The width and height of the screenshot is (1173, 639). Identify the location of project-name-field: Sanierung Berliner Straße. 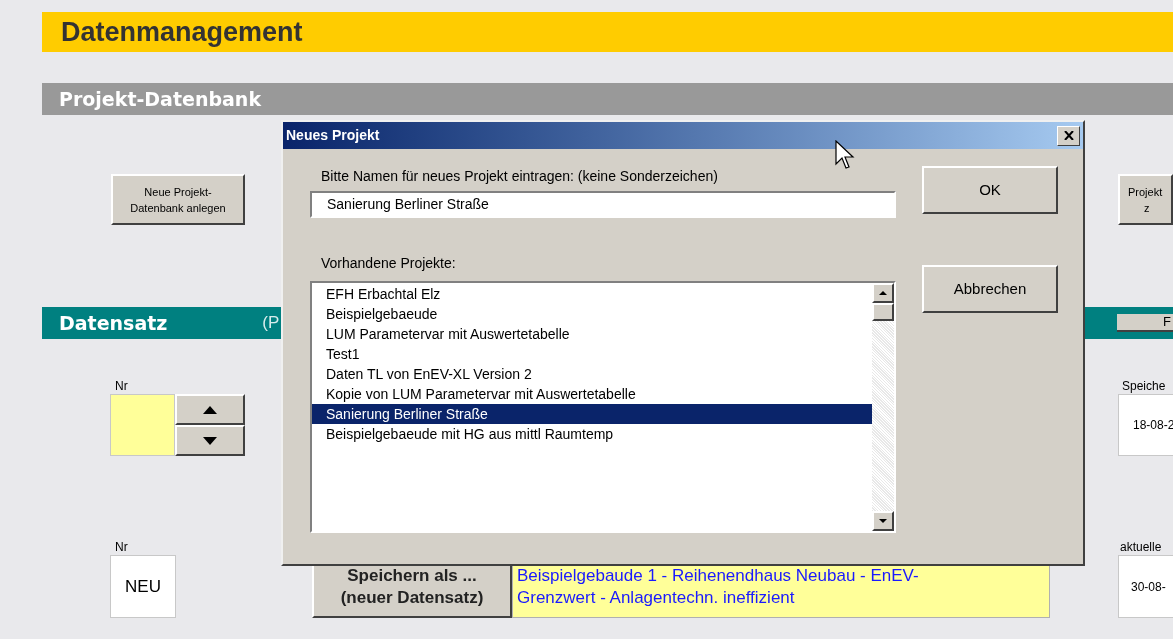
(603, 204).